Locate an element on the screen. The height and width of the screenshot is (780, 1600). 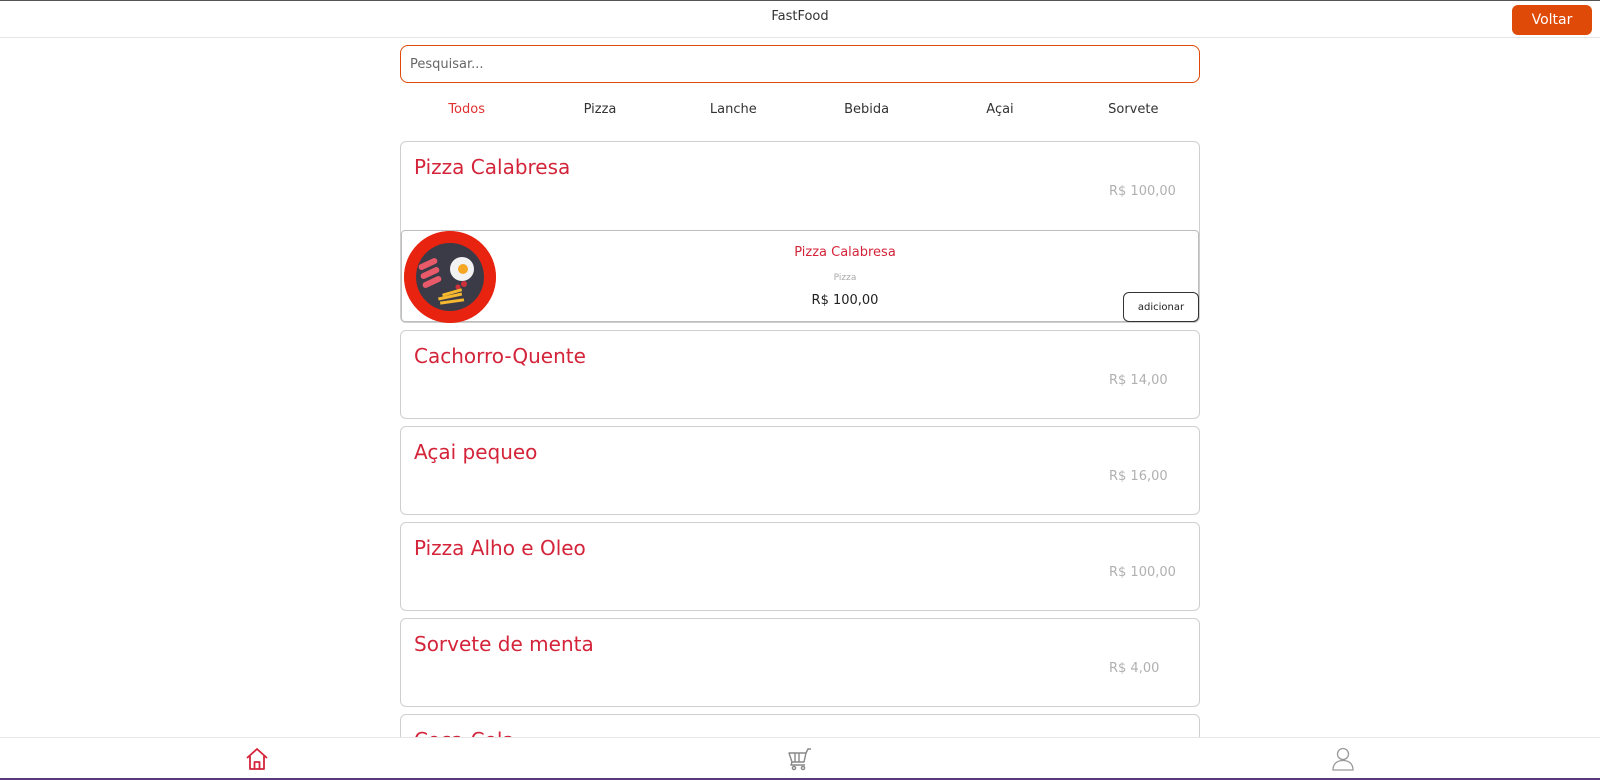
product-name: Sorvete de menta is located at coordinates (504, 644).